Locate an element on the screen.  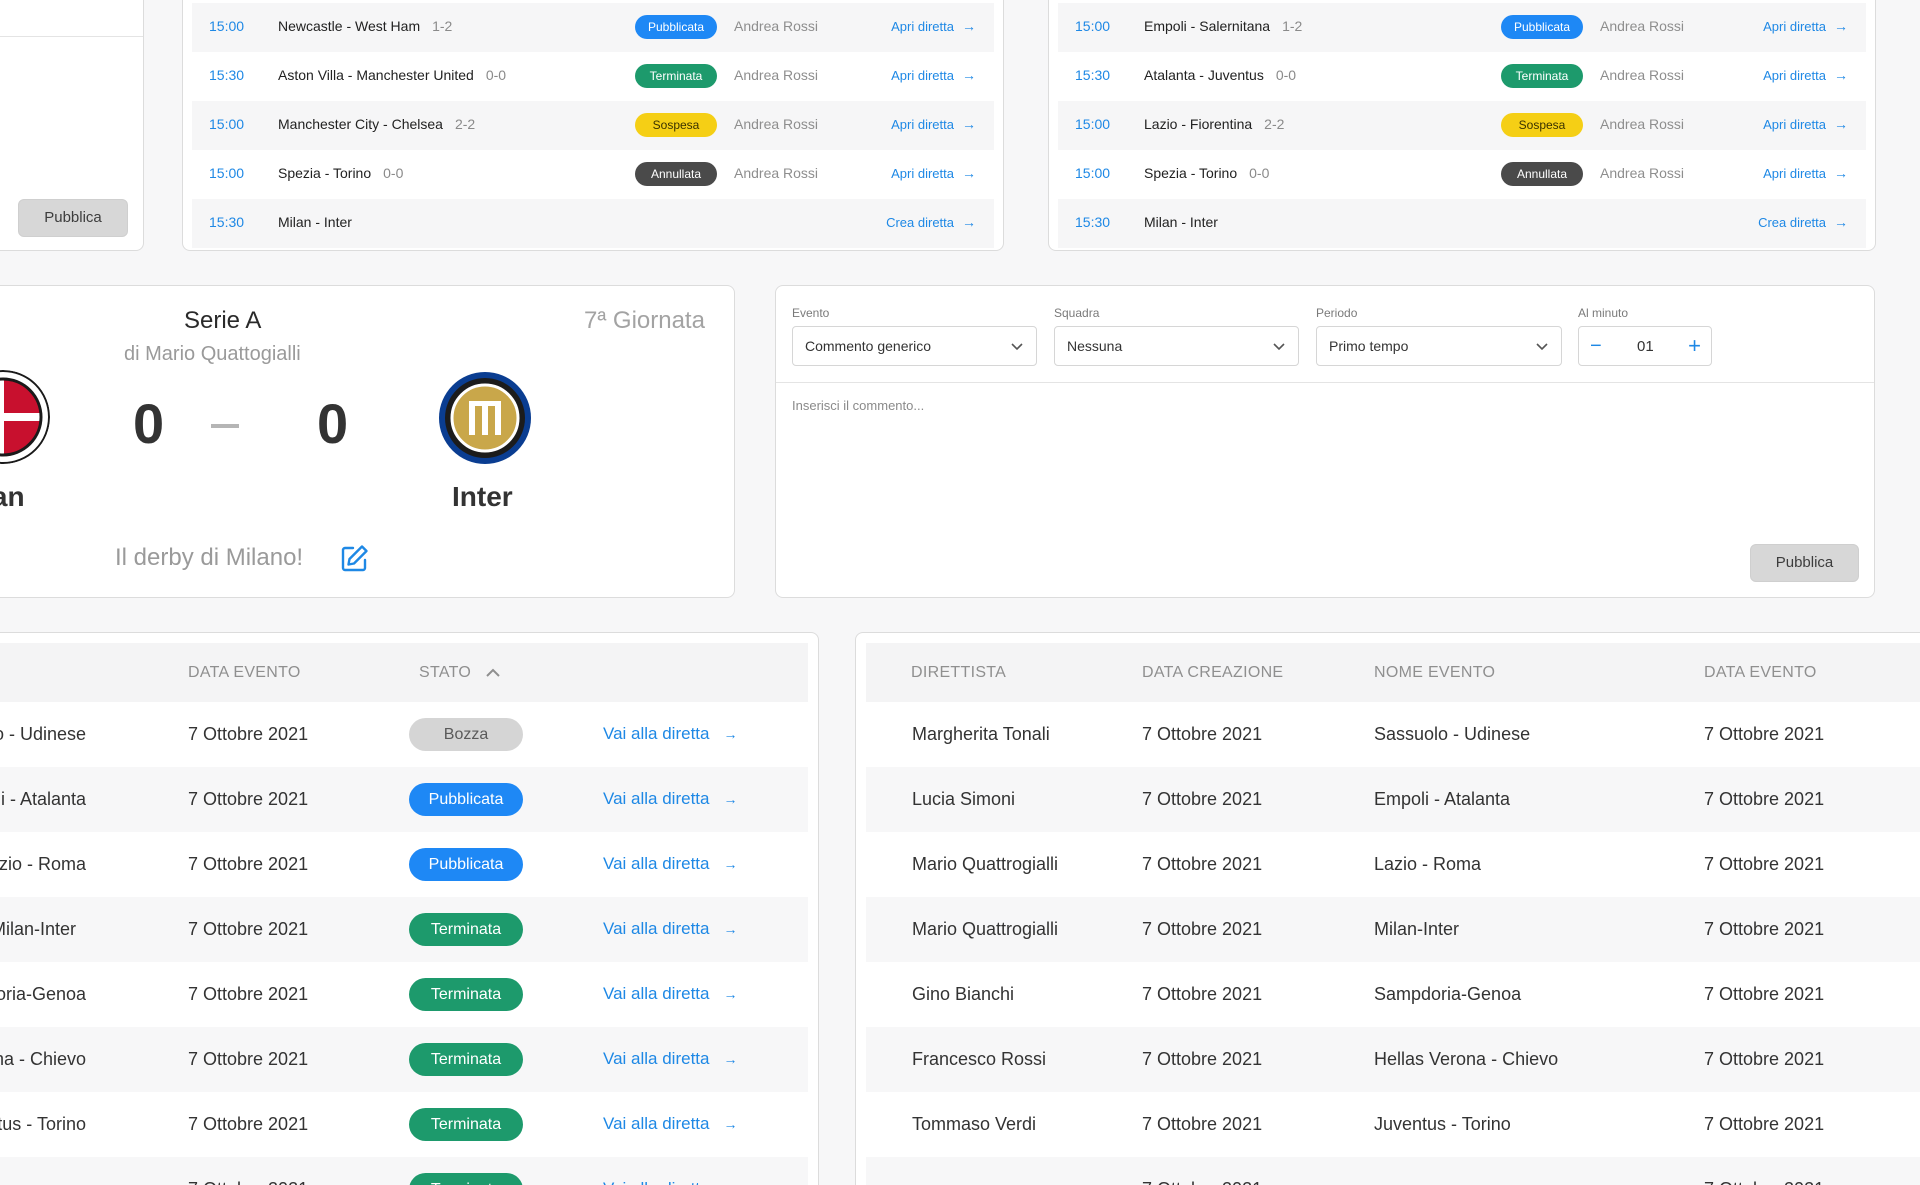
event-name: Sampdoria-Genoa is located at coordinates (43, 994).